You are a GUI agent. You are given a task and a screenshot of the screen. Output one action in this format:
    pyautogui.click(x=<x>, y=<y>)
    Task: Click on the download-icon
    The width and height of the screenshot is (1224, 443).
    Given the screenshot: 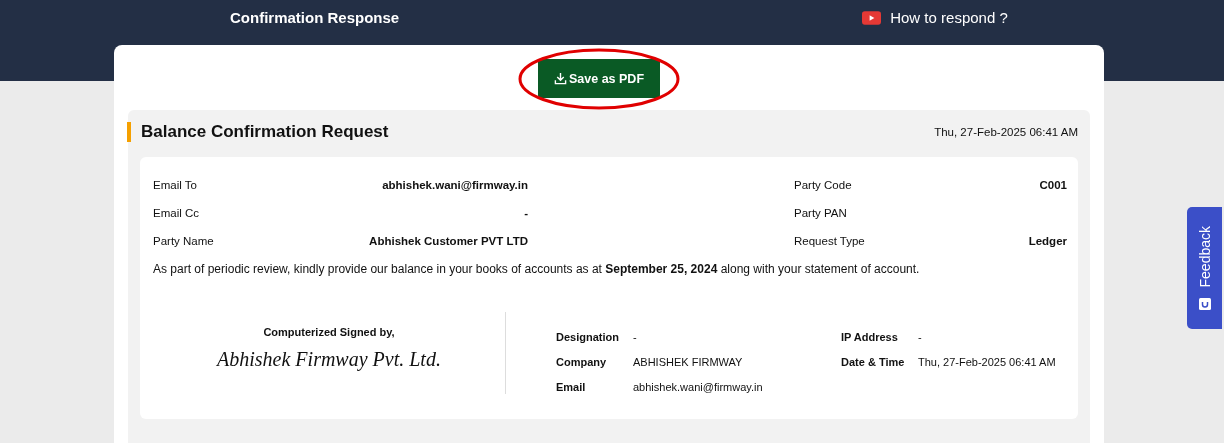 What is the action you would take?
    pyautogui.click(x=560, y=78)
    